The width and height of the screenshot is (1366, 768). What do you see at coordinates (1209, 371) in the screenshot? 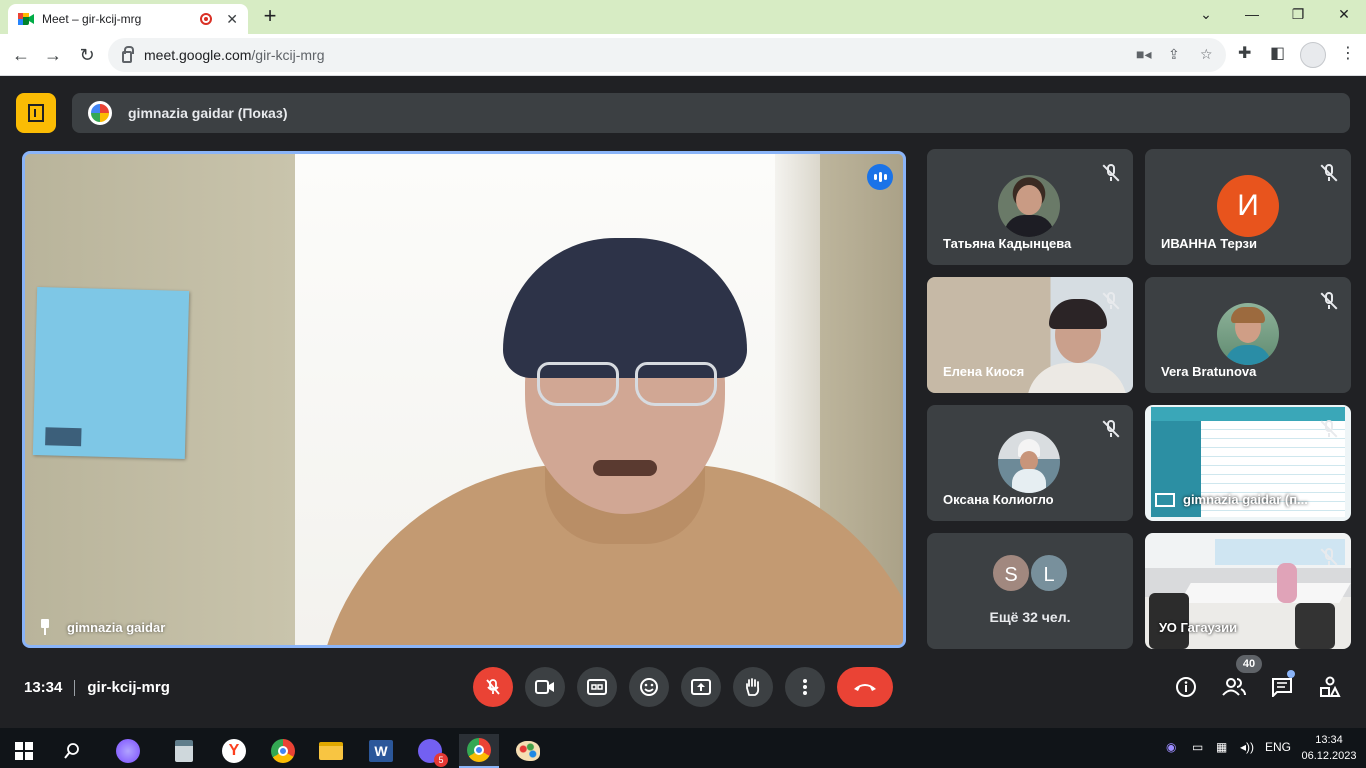
I see `participant-name: Vera Bratunova` at bounding box center [1209, 371].